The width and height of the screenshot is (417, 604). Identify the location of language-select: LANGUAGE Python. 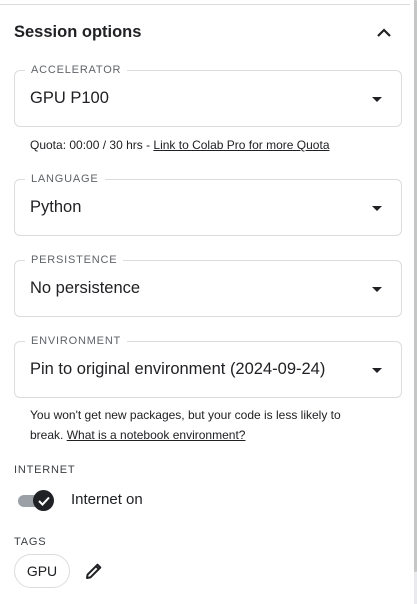
(208, 204).